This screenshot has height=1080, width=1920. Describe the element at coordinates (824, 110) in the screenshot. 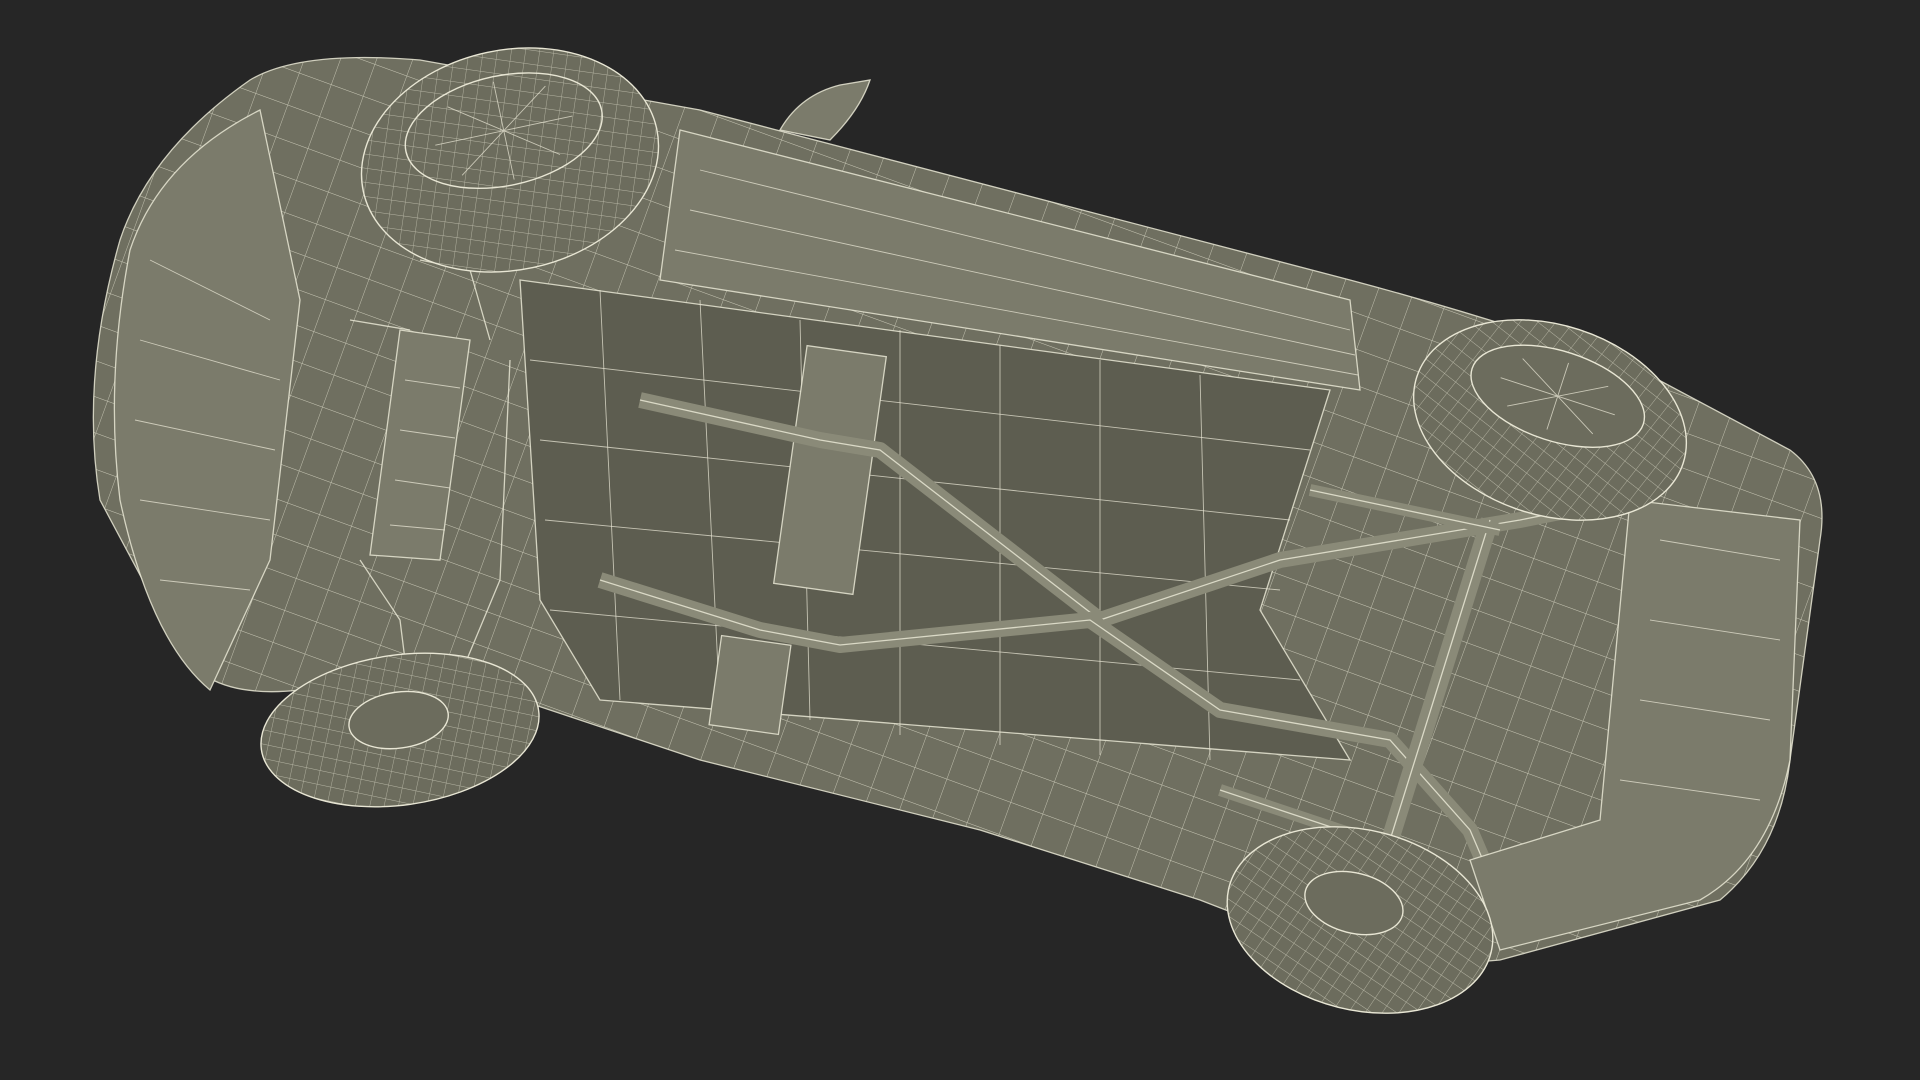

I see `side-mirror` at that location.